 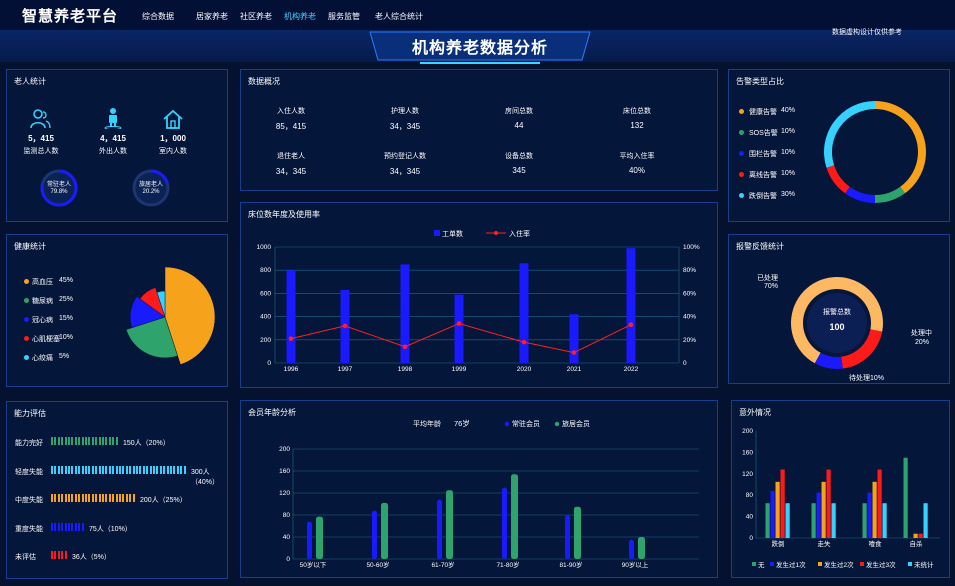 I want to click on traveling-ratio-ring, so click(x=151, y=188).